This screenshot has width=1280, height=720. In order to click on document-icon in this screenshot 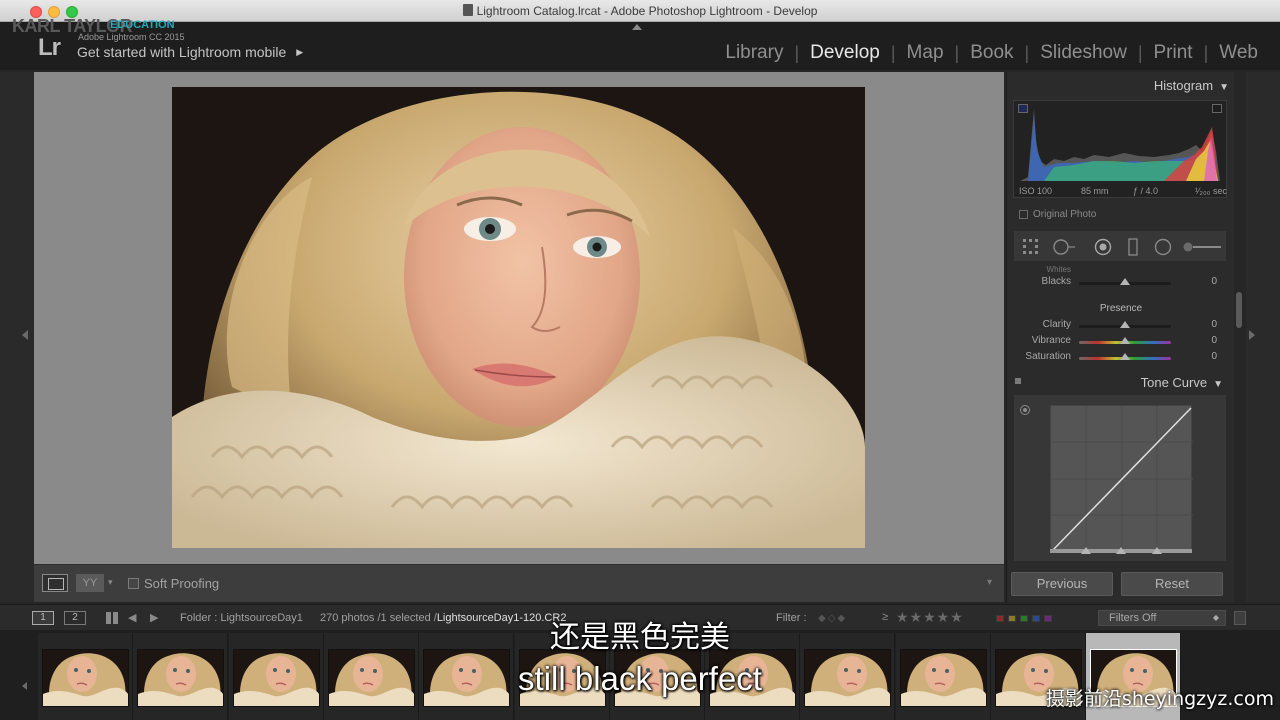, I will do `click(467, 10)`.